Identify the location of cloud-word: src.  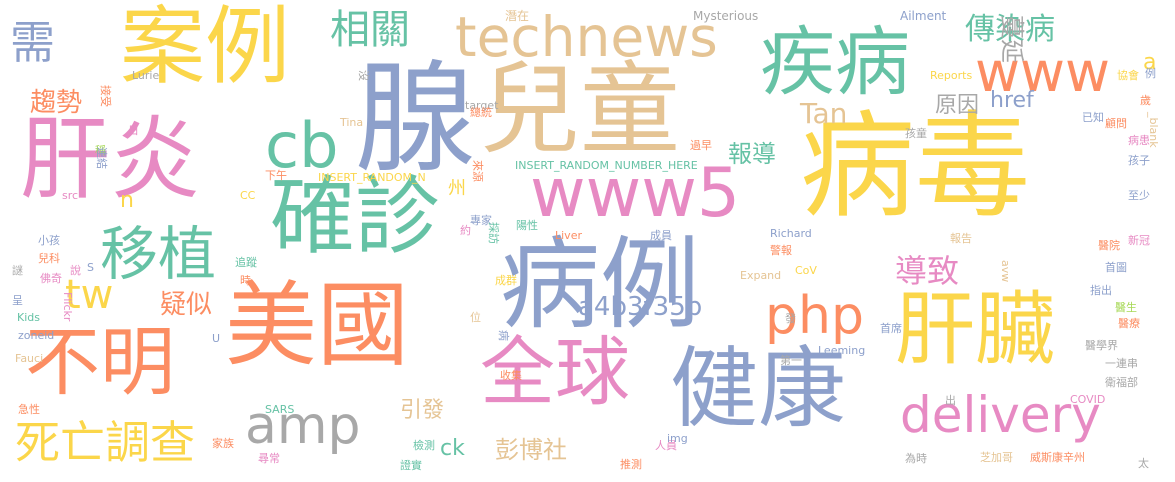
(70, 195).